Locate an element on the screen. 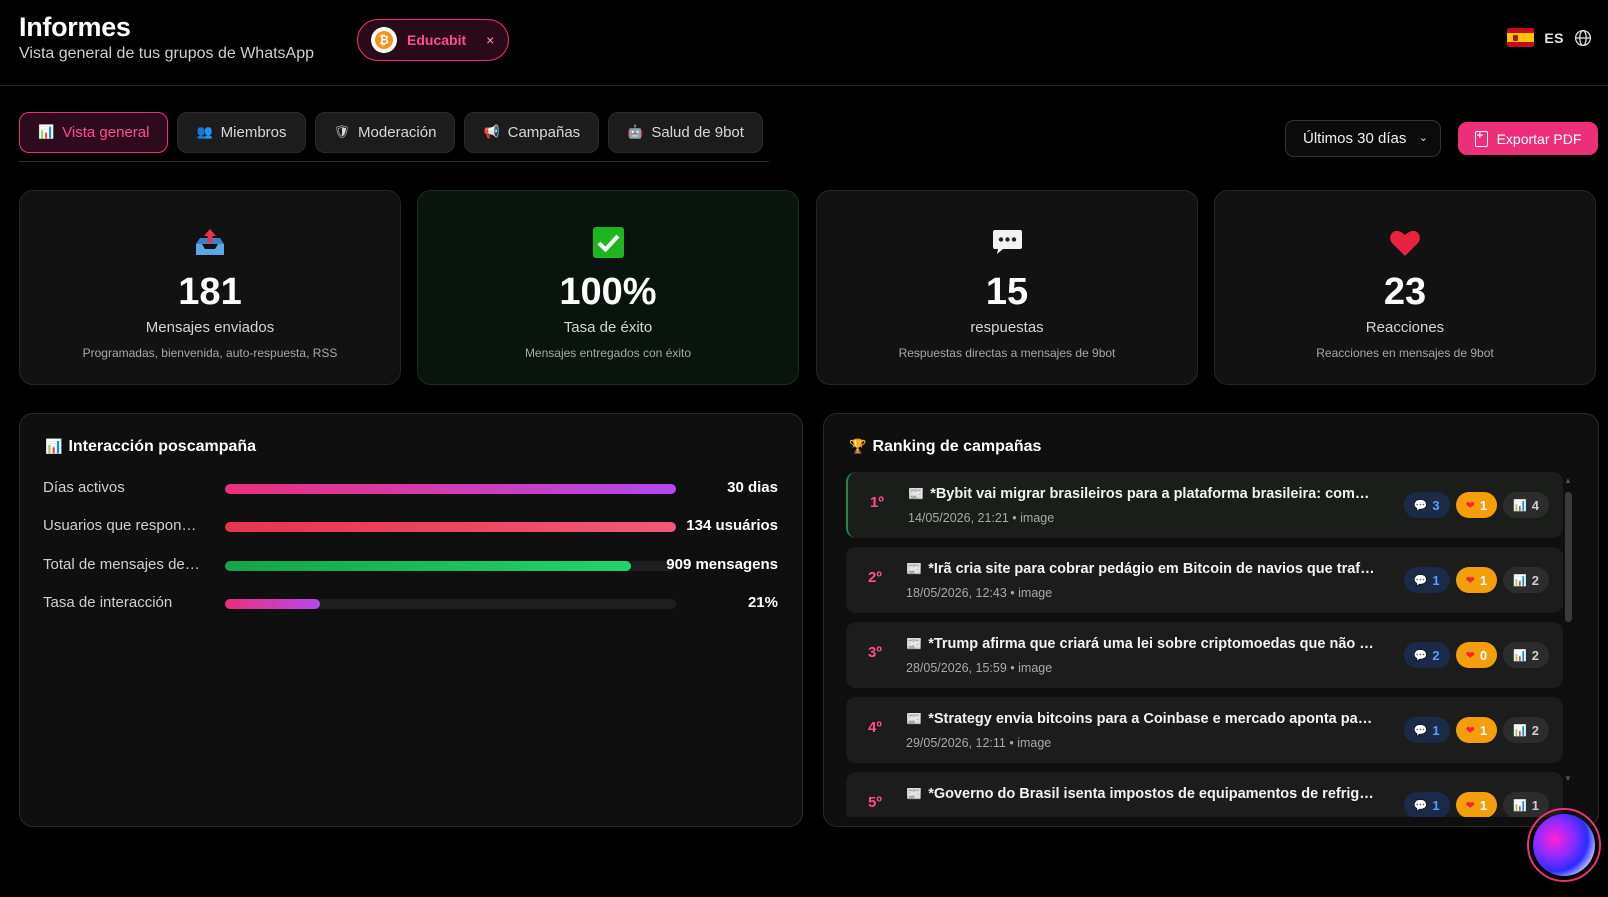  tab-label: Miembros is located at coordinates (253, 132).